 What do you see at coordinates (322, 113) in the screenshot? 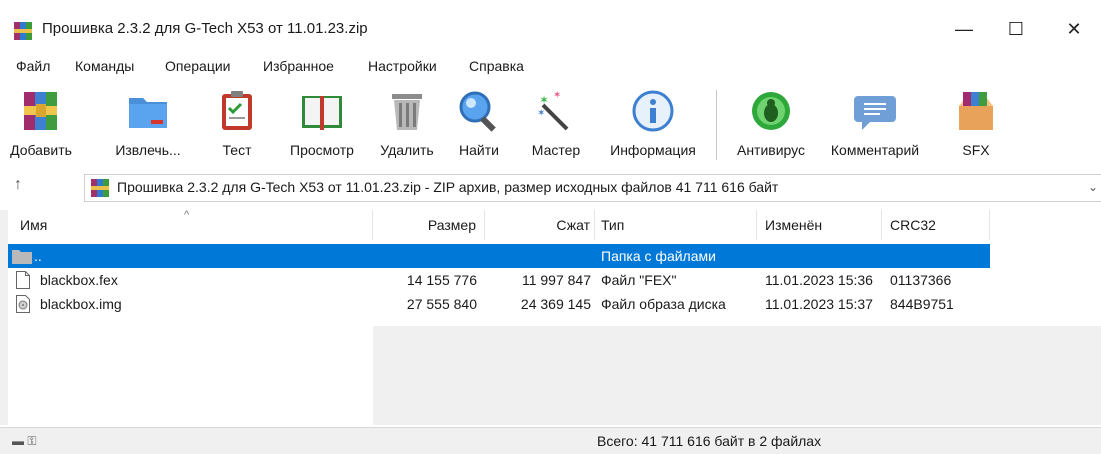
I see `view-book-icon` at bounding box center [322, 113].